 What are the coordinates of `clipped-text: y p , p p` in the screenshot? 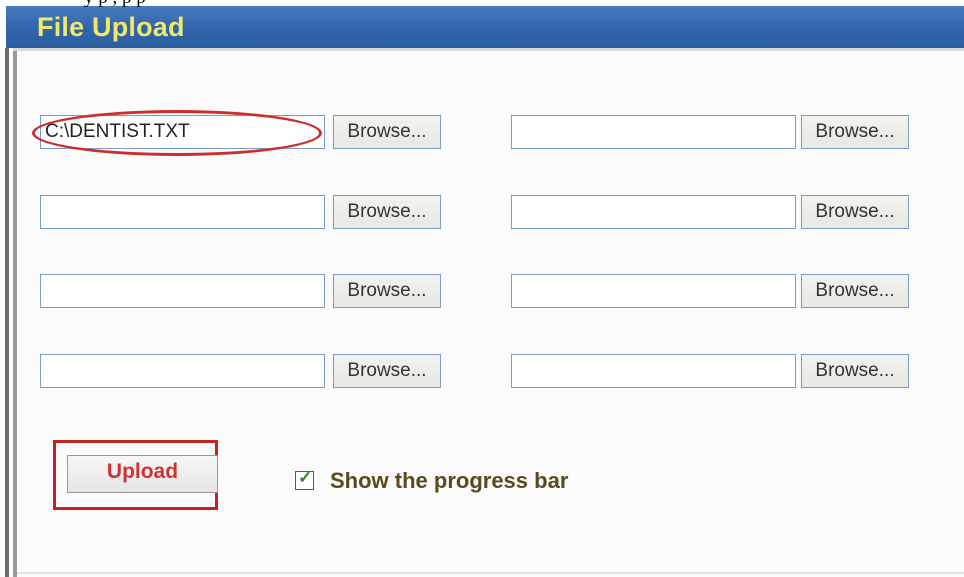 It's located at (115, 4).